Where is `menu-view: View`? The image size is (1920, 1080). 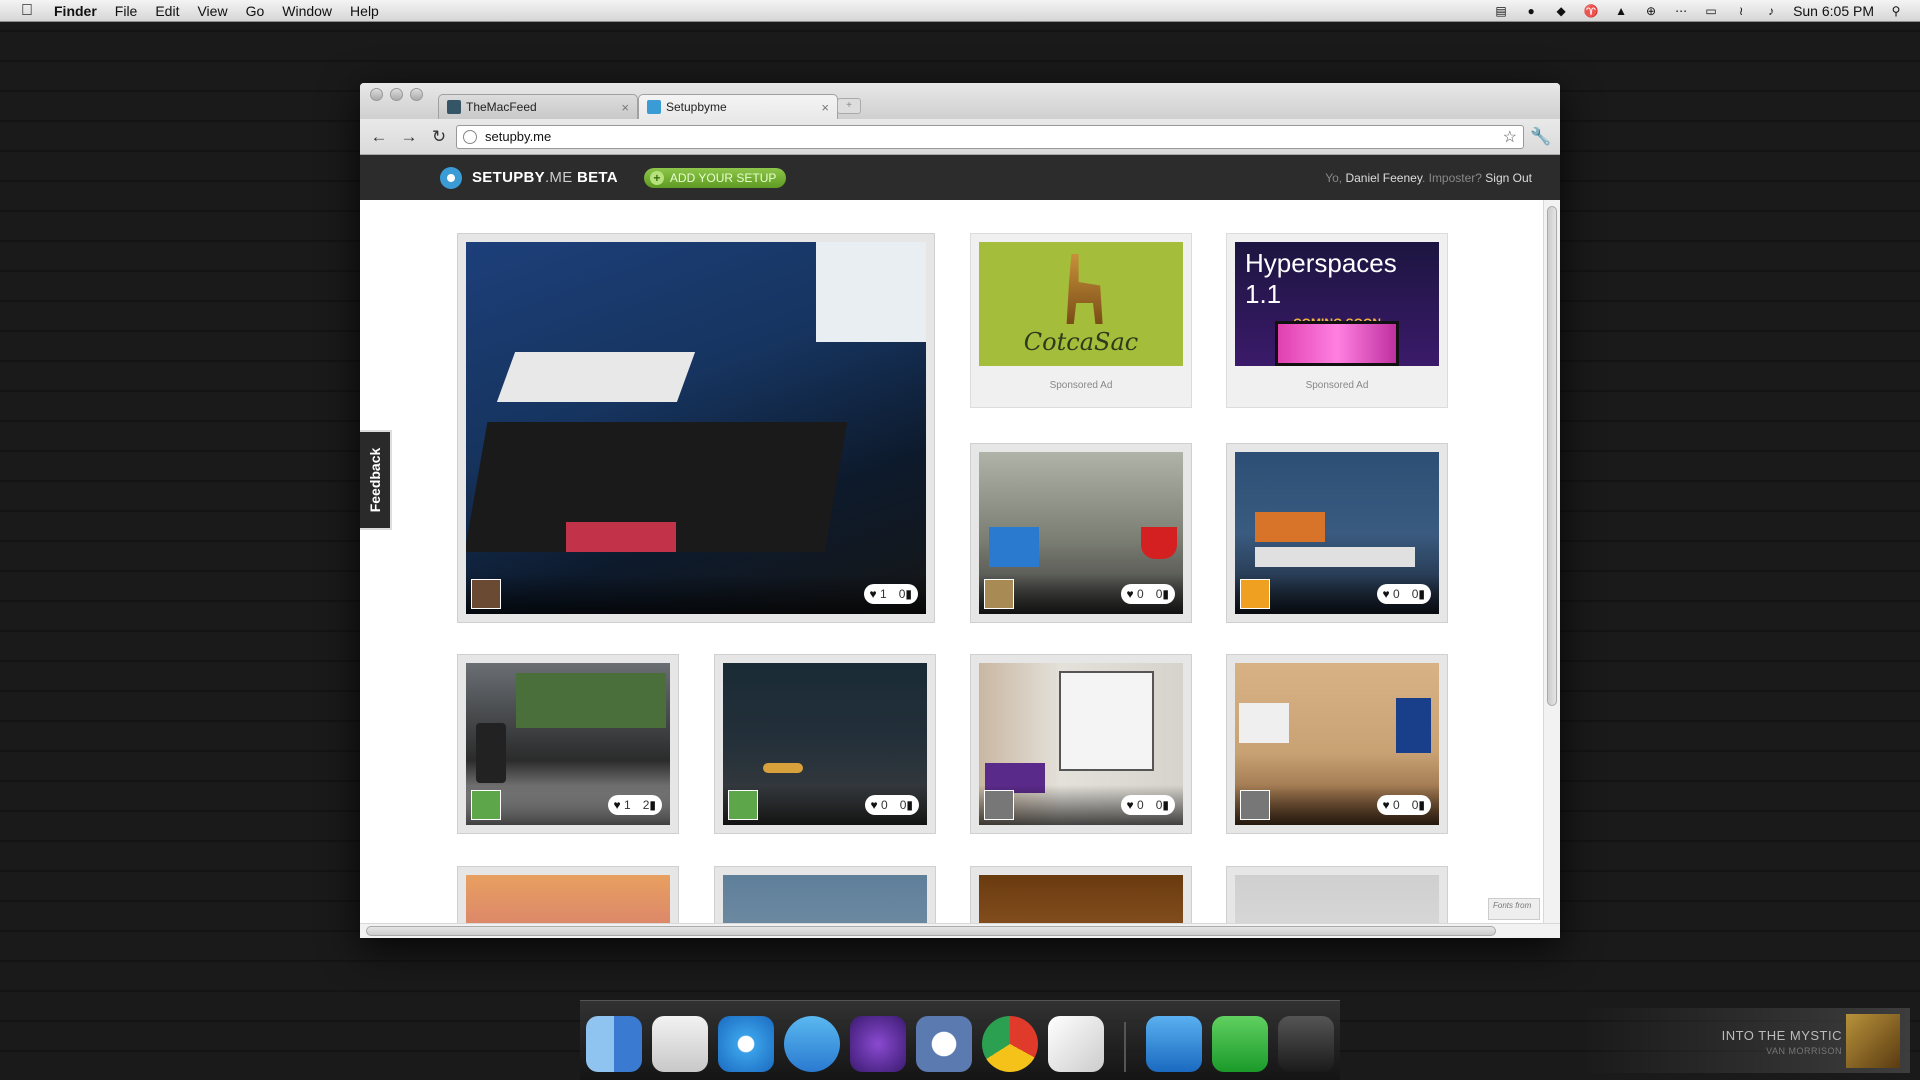 menu-view: View is located at coordinates (212, 11).